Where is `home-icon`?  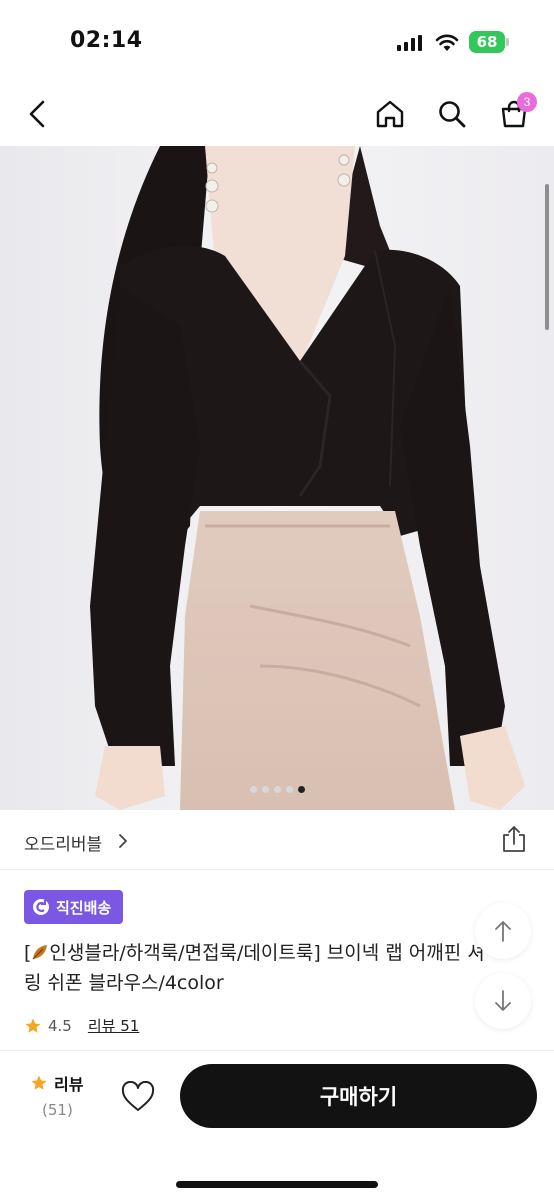
home-icon is located at coordinates (390, 114).